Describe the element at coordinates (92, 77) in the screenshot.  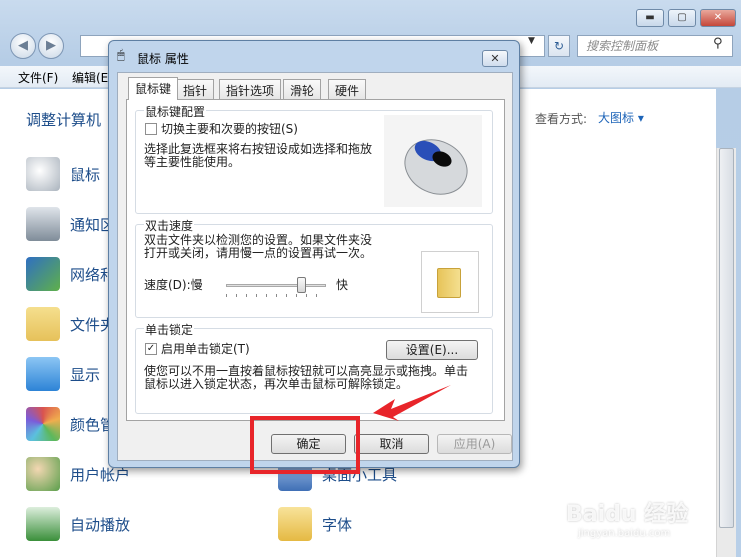
I see `menu-edit: 编辑(E)` at that location.